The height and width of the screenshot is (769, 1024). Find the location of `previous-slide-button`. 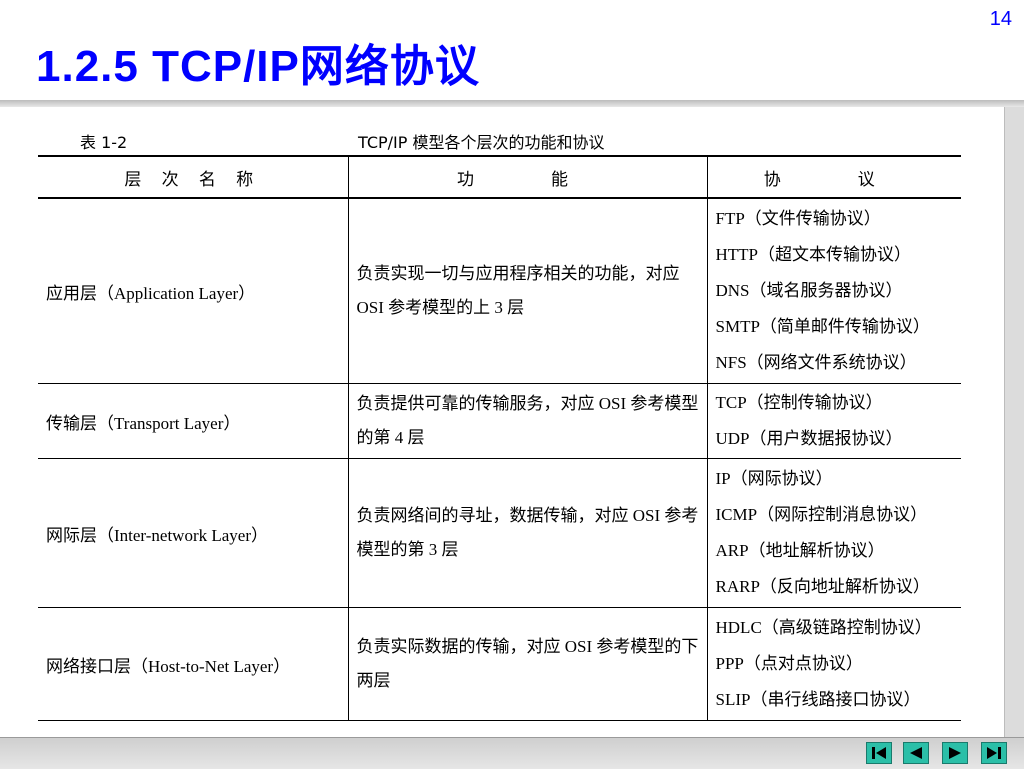

previous-slide-button is located at coordinates (916, 753).